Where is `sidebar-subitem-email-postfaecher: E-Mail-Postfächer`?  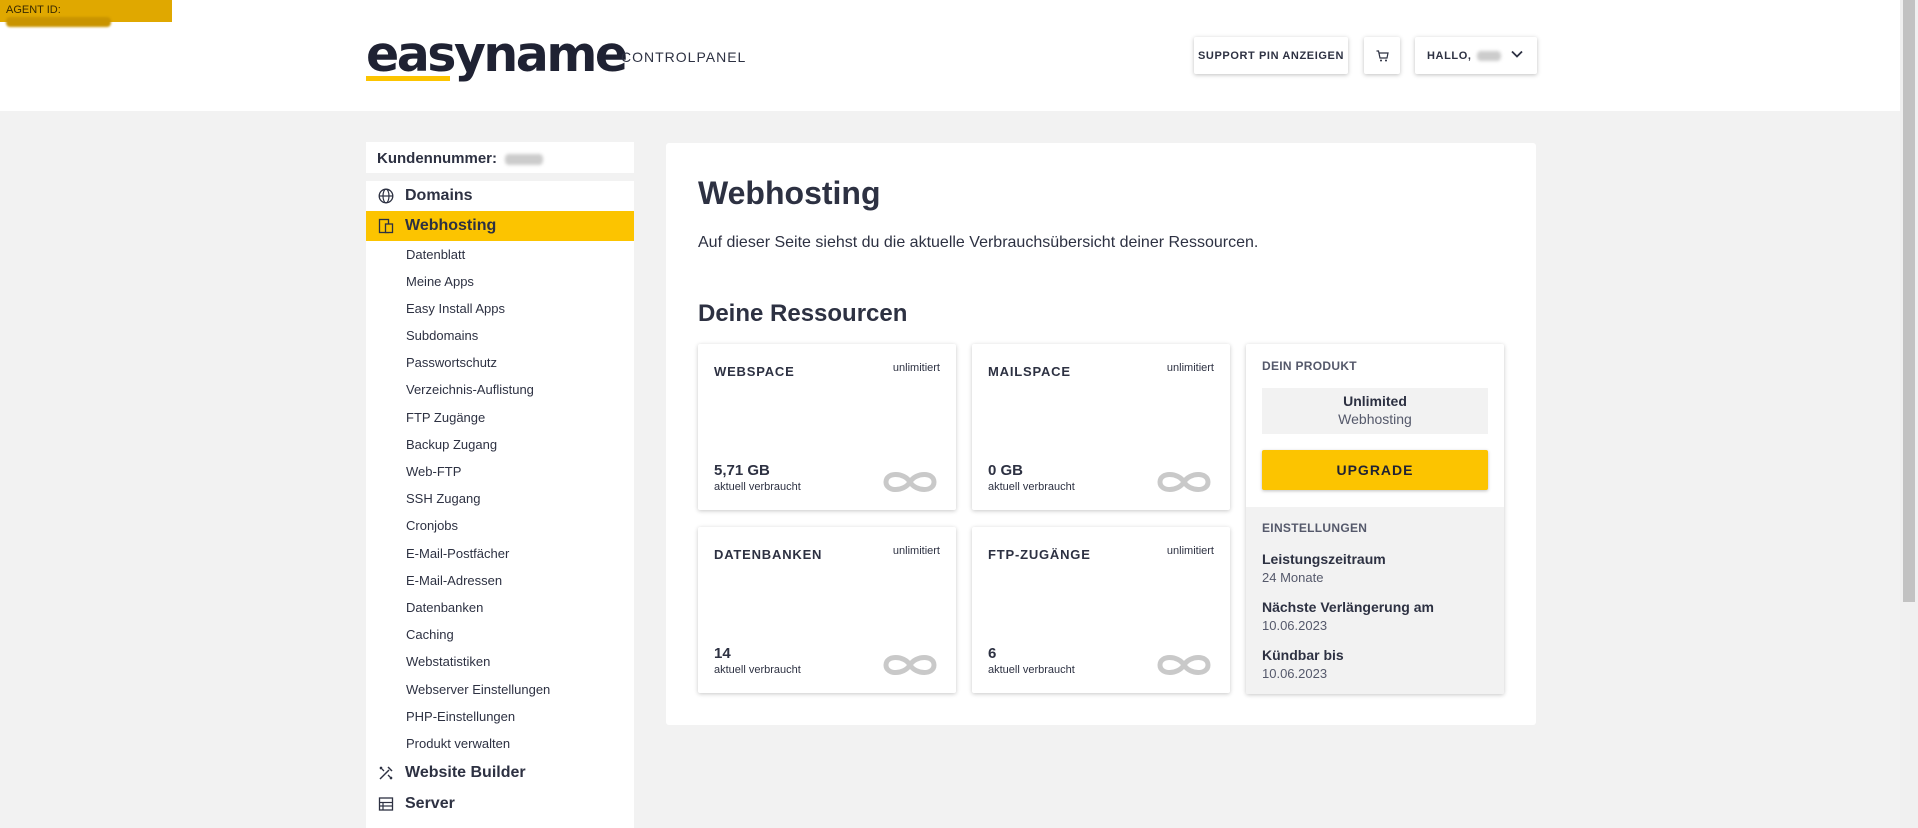 sidebar-subitem-email-postfaecher: E-Mail-Postfächer is located at coordinates (457, 553).